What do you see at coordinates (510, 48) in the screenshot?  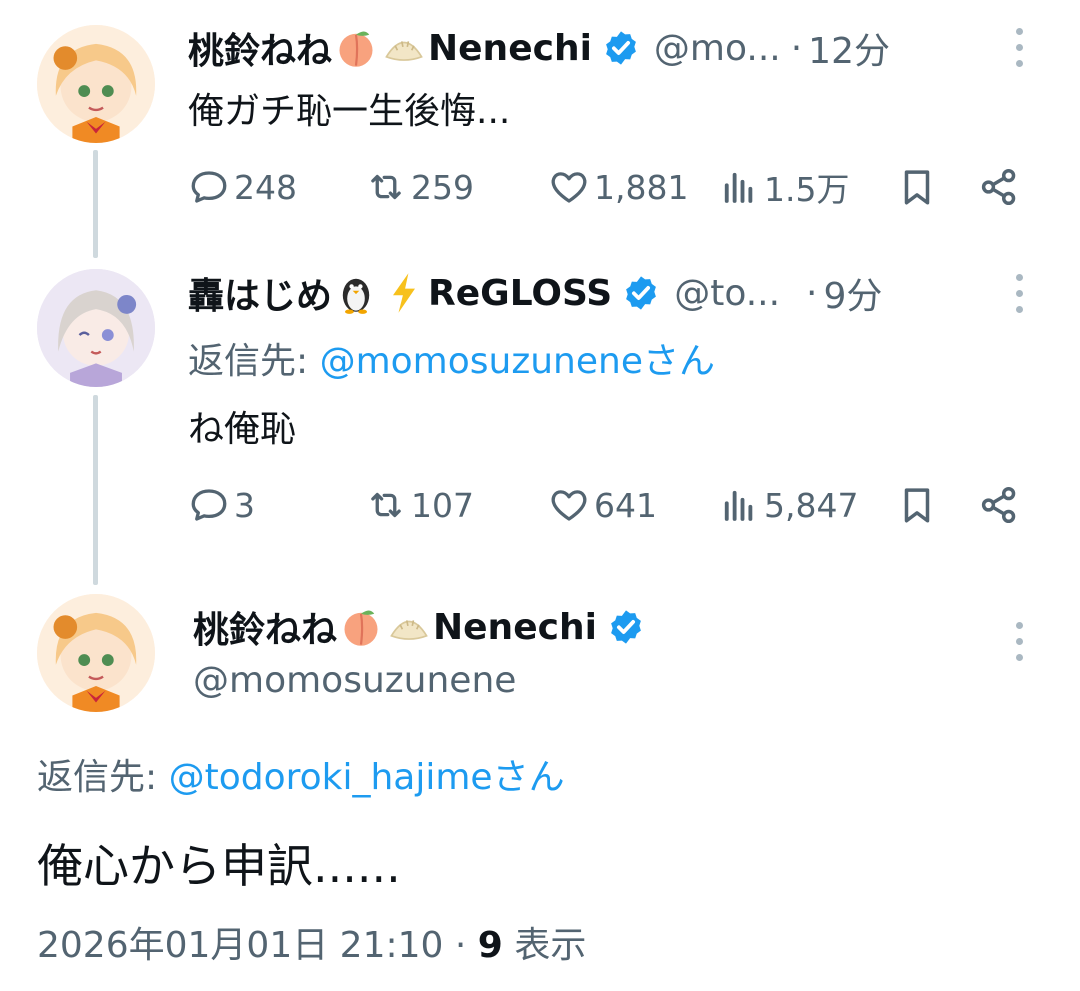 I see `tweet1-name-suffix: Nenechi` at bounding box center [510, 48].